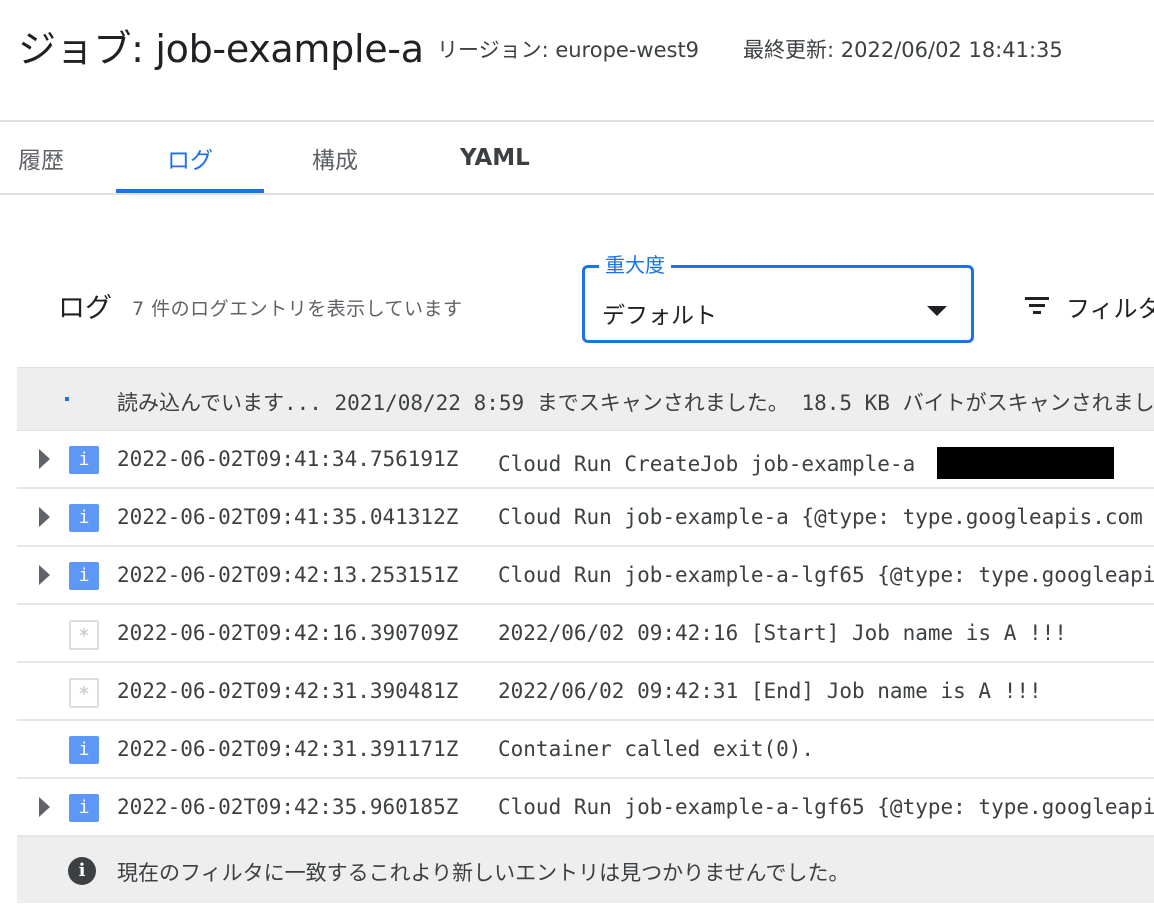  Describe the element at coordinates (577, 158) in the screenshot. I see `tab-bar: 履歴 ログ 構成 YAML` at that location.